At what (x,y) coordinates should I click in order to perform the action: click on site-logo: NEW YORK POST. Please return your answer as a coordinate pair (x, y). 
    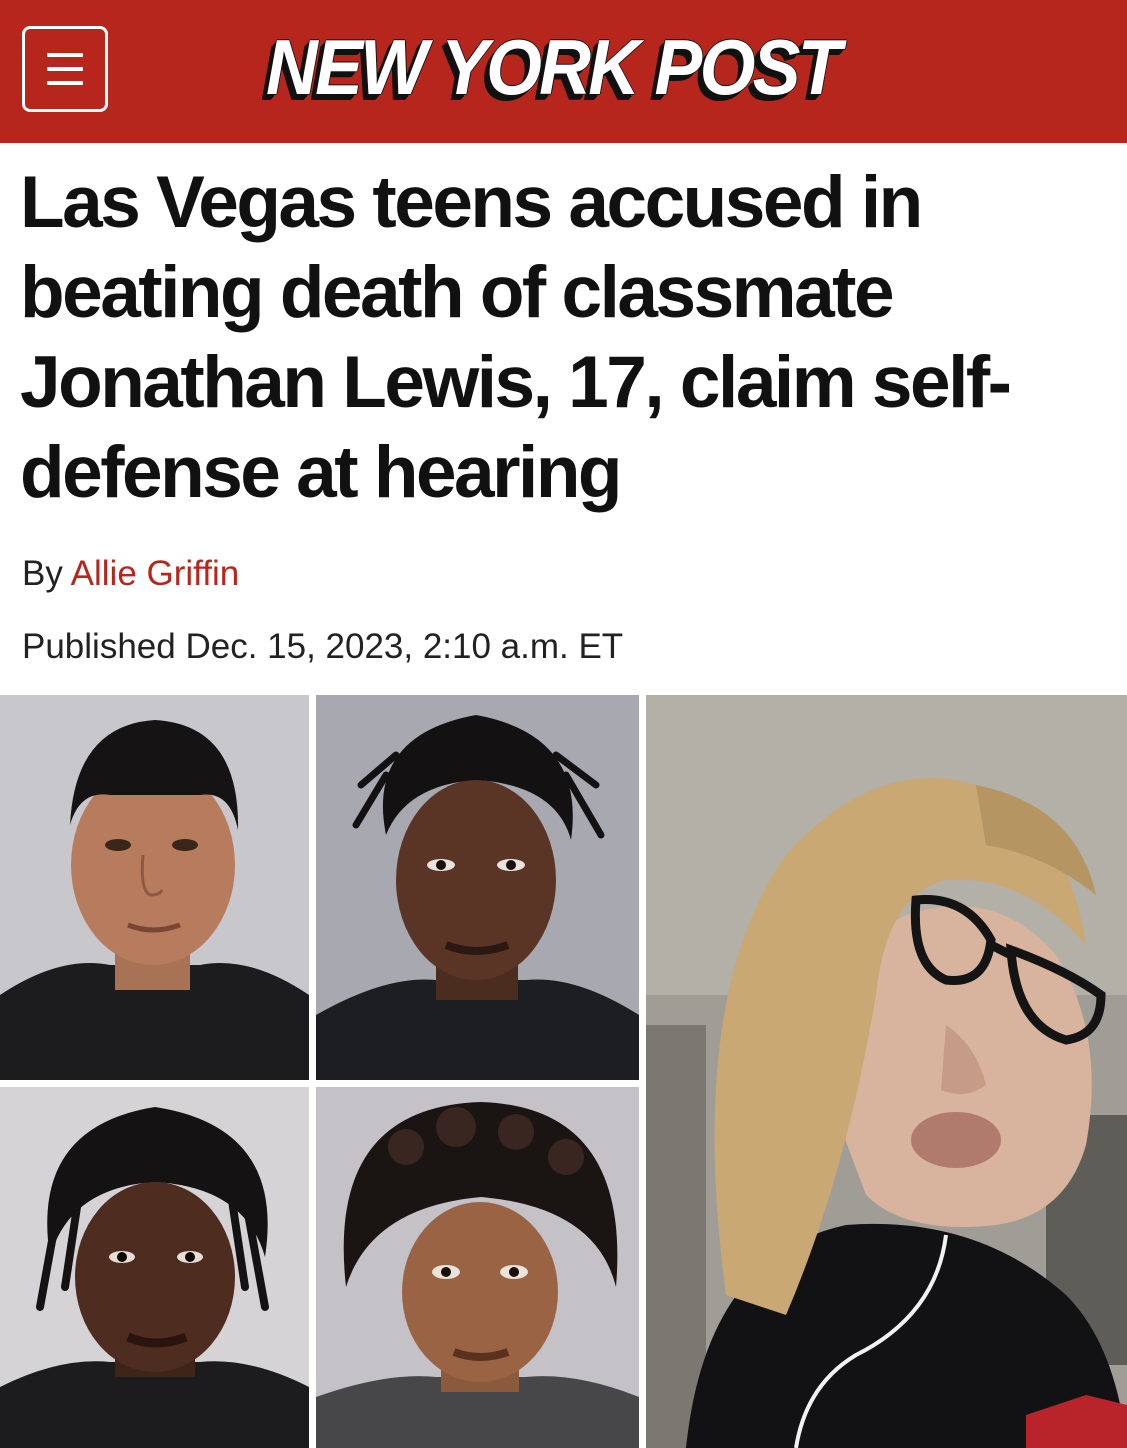
    Looking at the image, I should click on (554, 67).